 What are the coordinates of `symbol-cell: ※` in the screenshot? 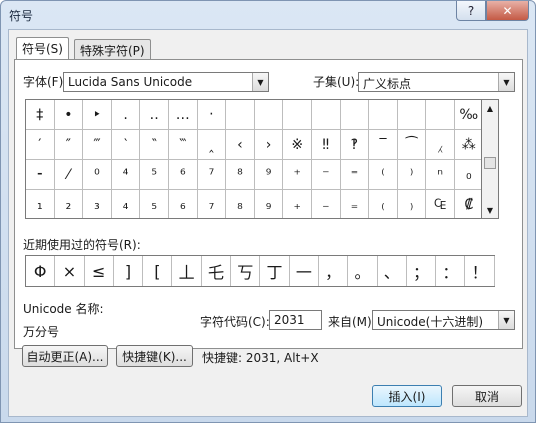 It's located at (297, 145).